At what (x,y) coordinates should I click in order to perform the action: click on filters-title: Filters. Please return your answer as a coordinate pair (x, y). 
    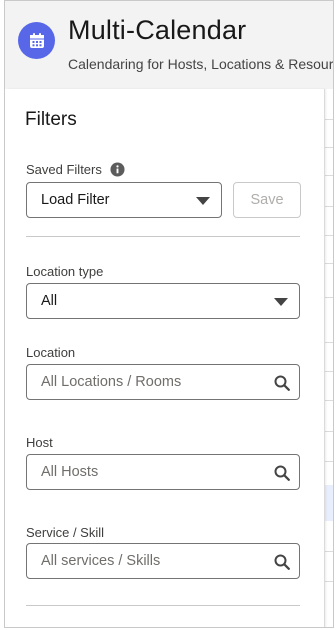
    Looking at the image, I should click on (51, 119).